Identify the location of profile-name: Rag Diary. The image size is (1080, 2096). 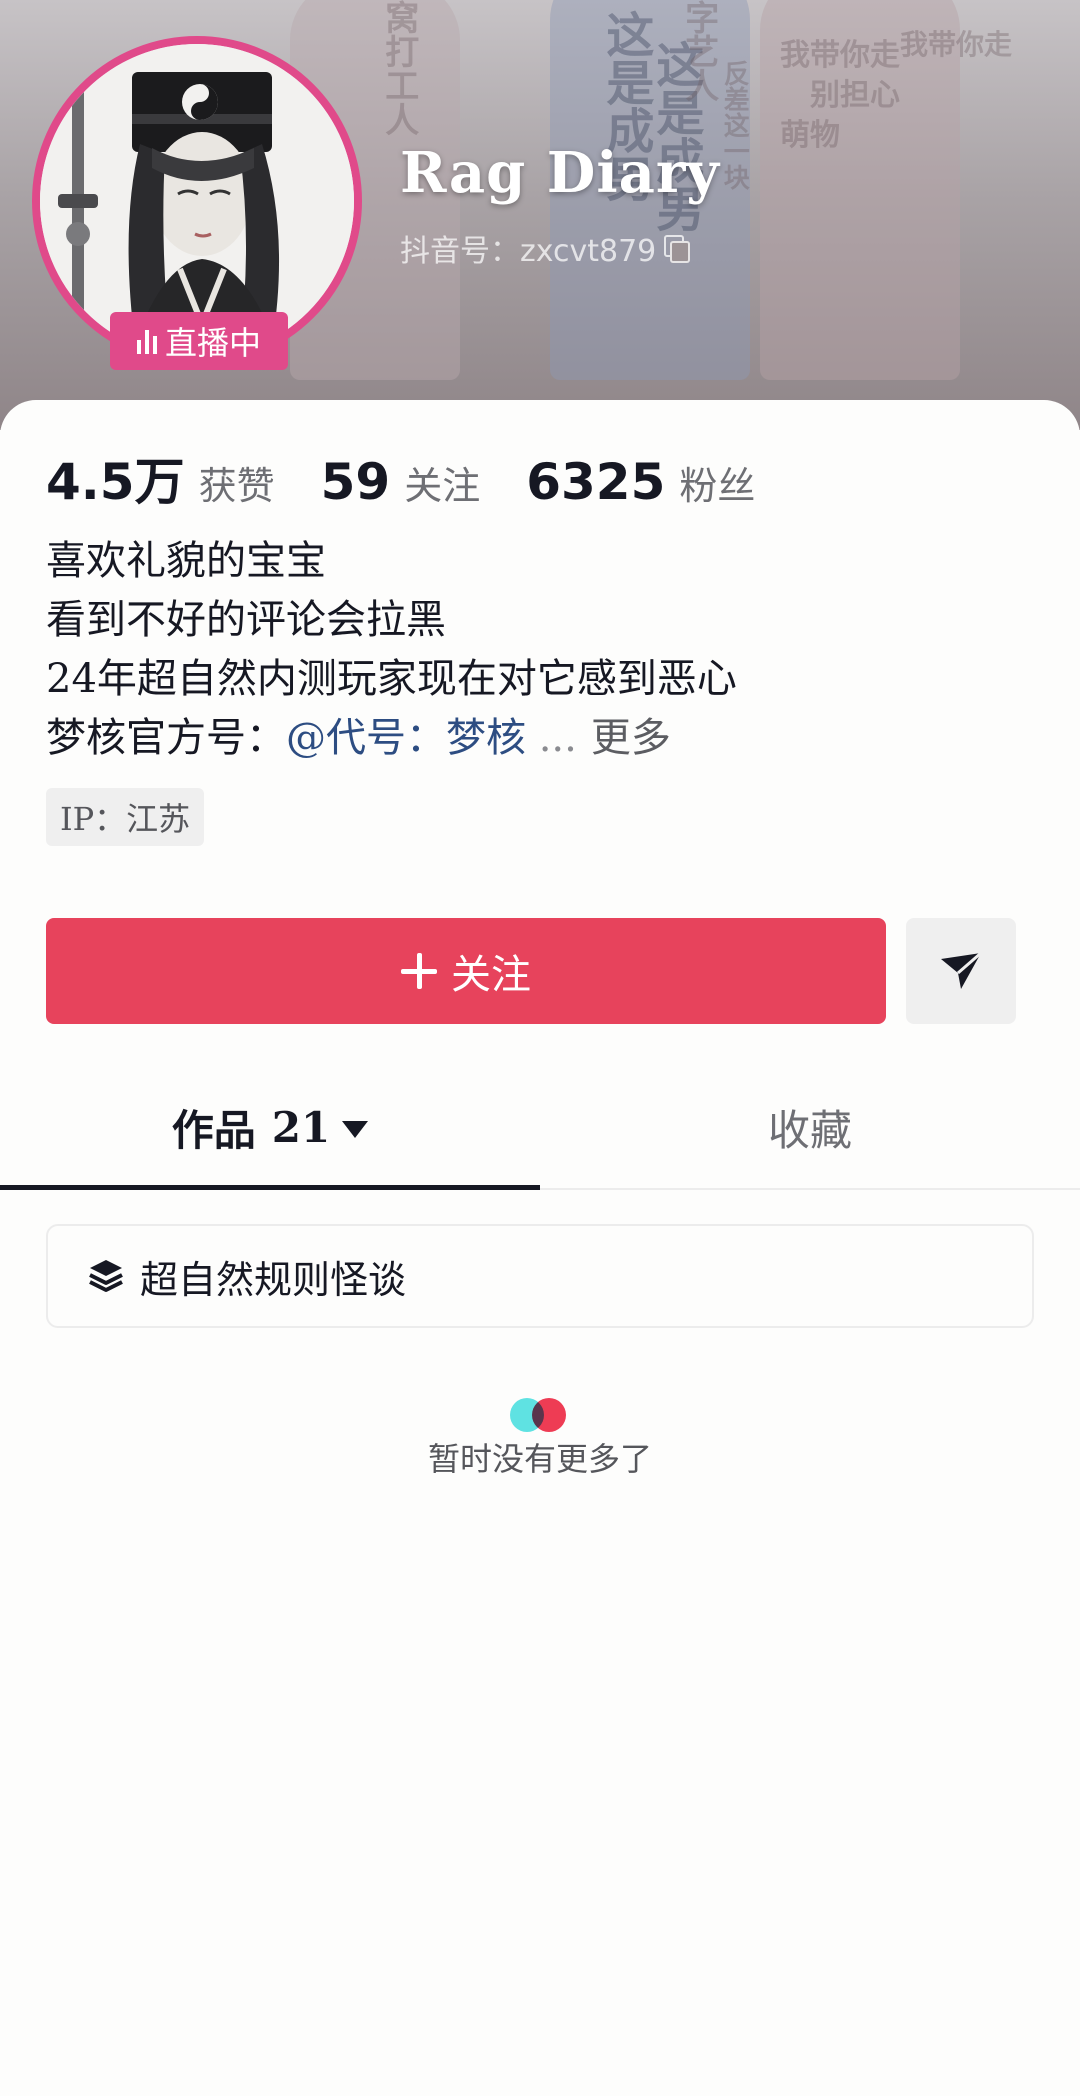
(560, 173).